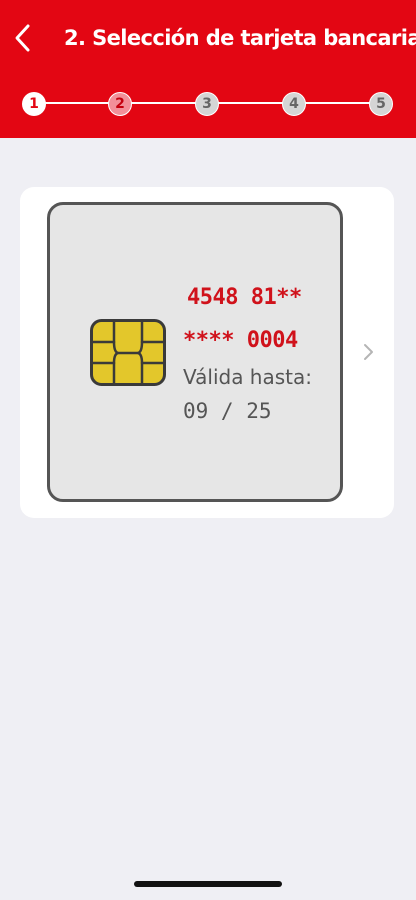 This screenshot has width=416, height=900. I want to click on card-chip-icon, so click(128, 352).